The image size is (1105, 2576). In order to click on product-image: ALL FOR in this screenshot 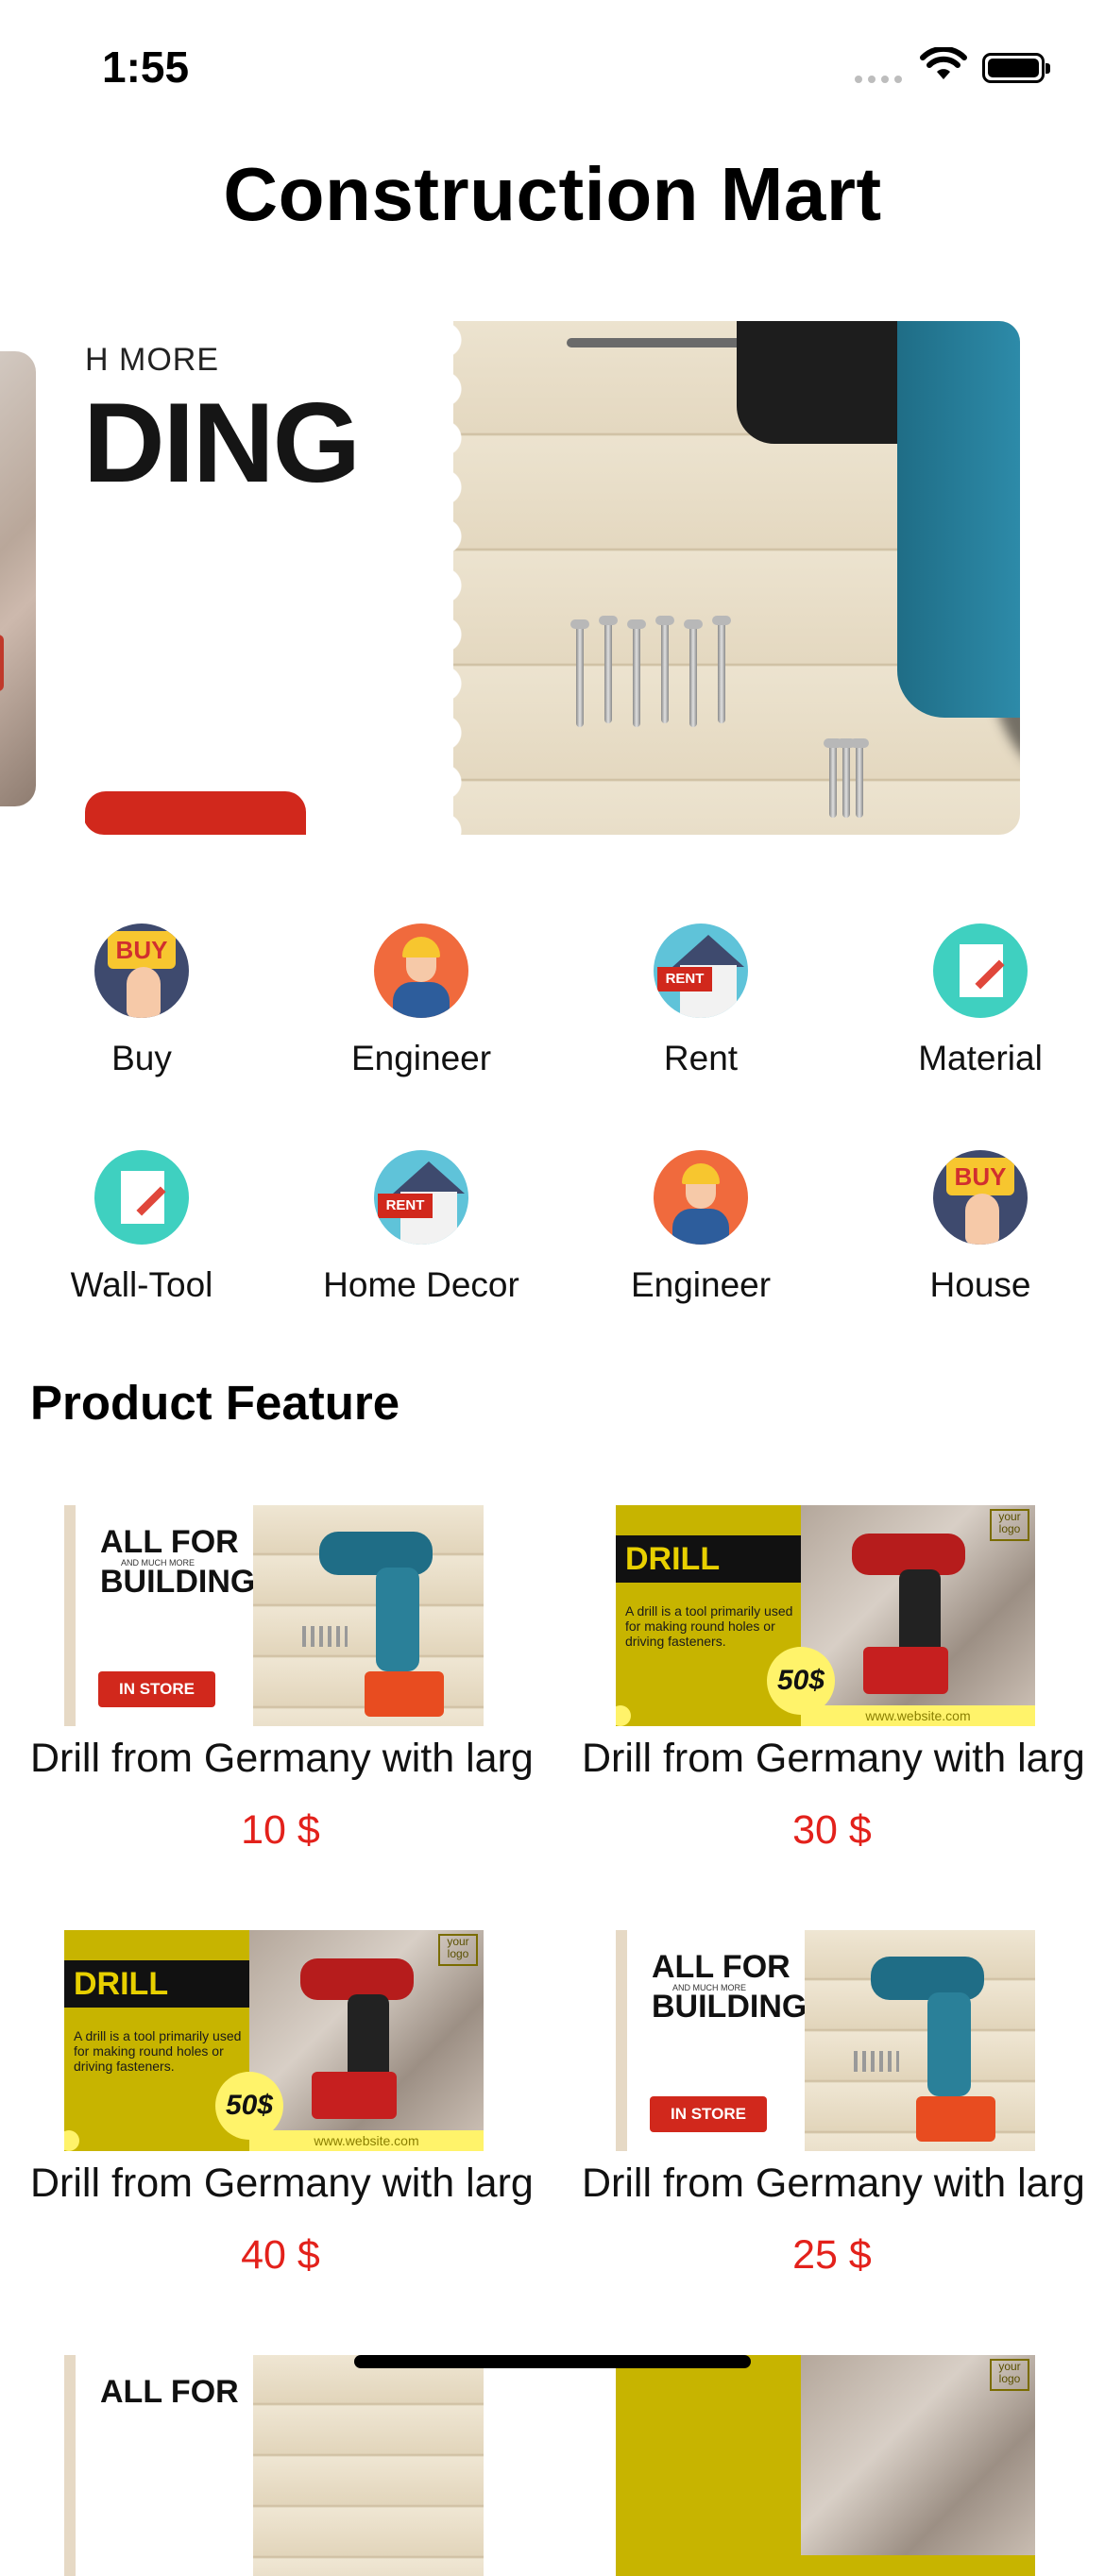, I will do `click(274, 2465)`.